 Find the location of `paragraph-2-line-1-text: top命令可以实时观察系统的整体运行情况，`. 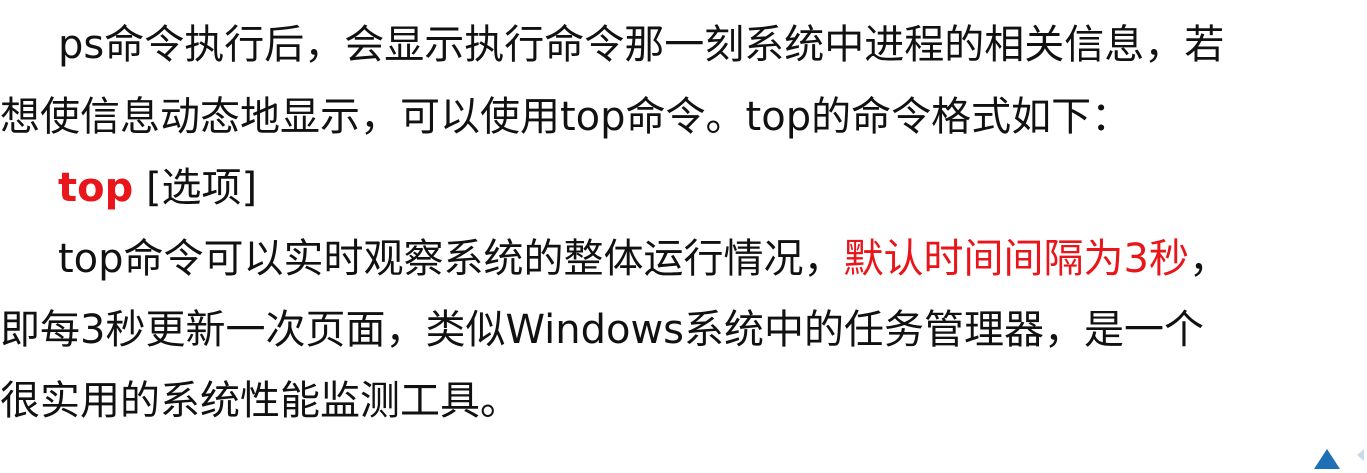

paragraph-2-line-1-text: top命令可以实时观察系统的整体运行情况， is located at coordinates (451, 259).